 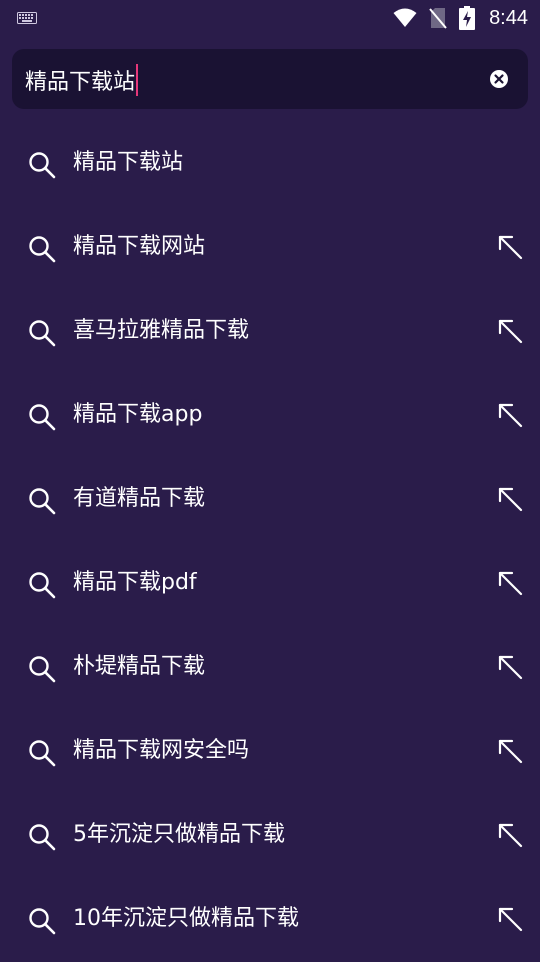 I want to click on keyboard-icon, so click(x=27, y=18).